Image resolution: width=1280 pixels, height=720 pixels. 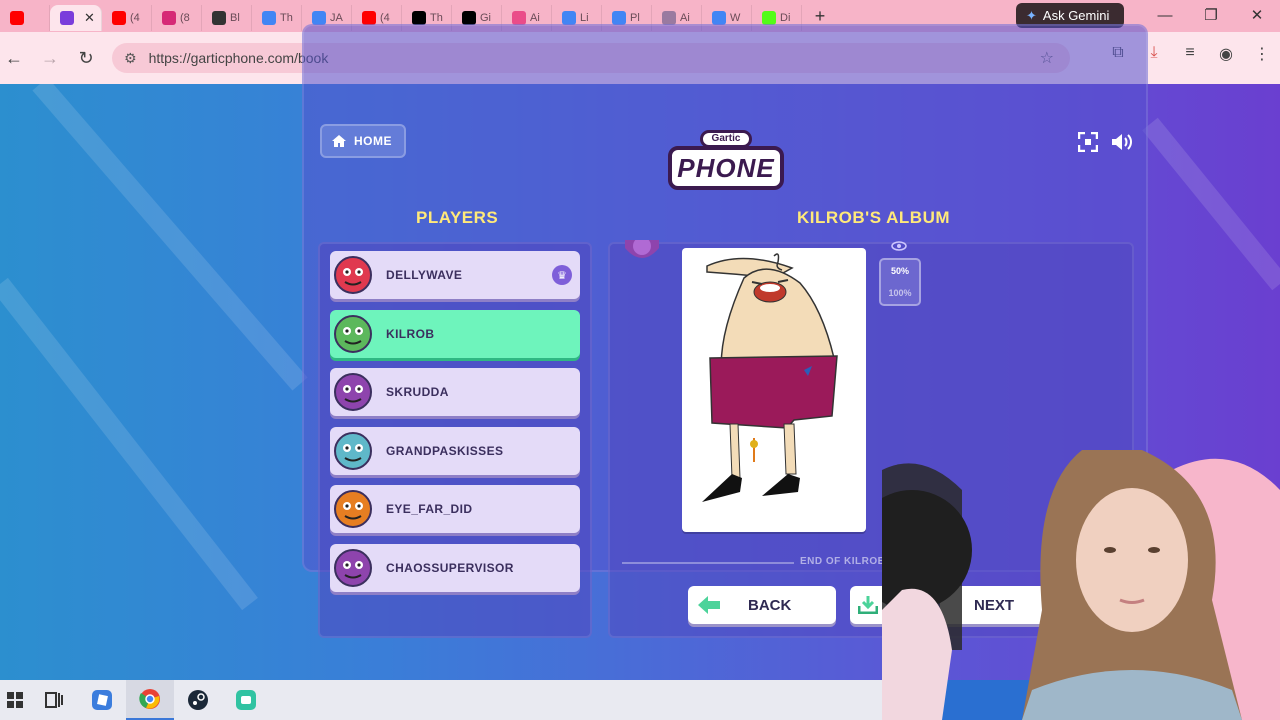 I want to click on home-label: HOME, so click(x=373, y=141).